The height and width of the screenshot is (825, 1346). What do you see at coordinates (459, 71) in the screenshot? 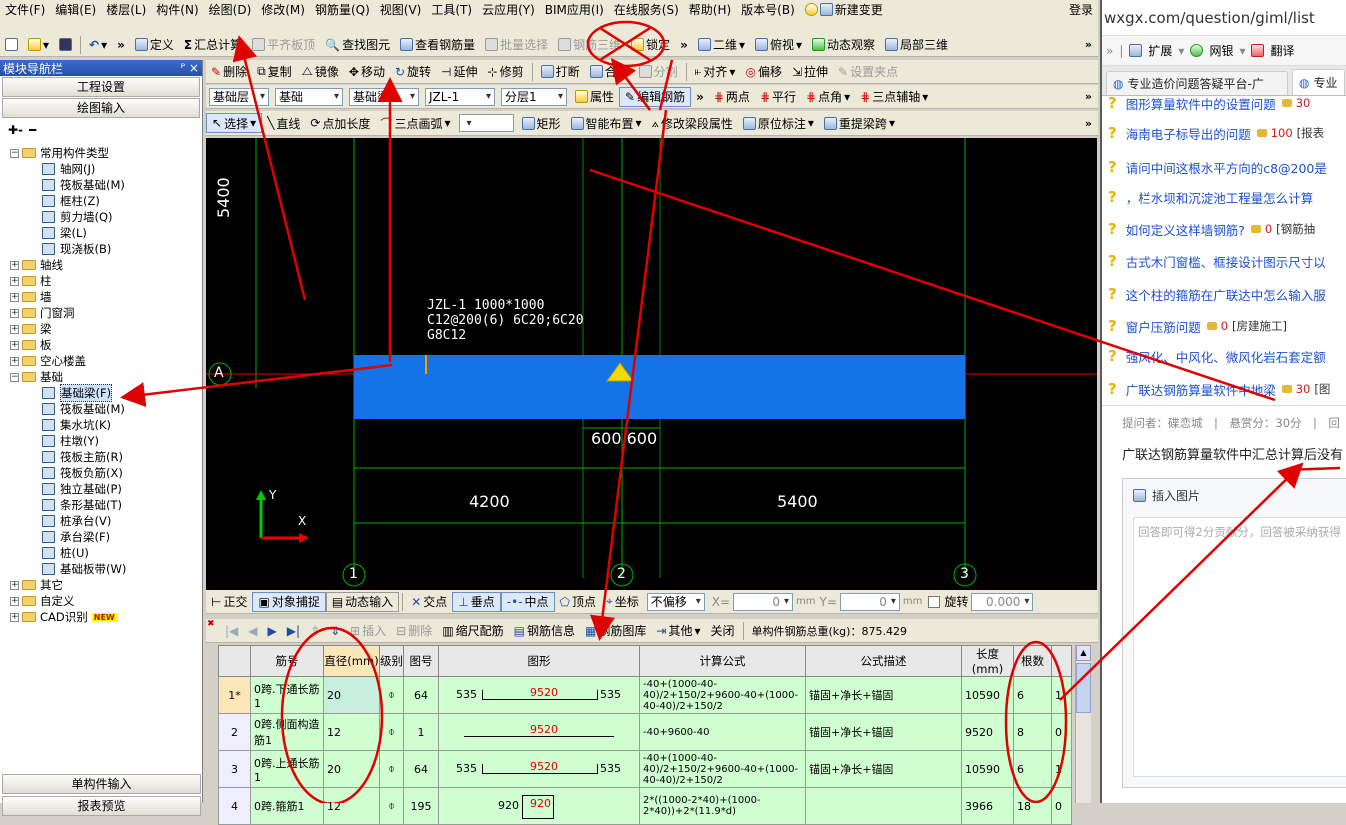
I see `extend-button: ⊣ 延伸` at bounding box center [459, 71].